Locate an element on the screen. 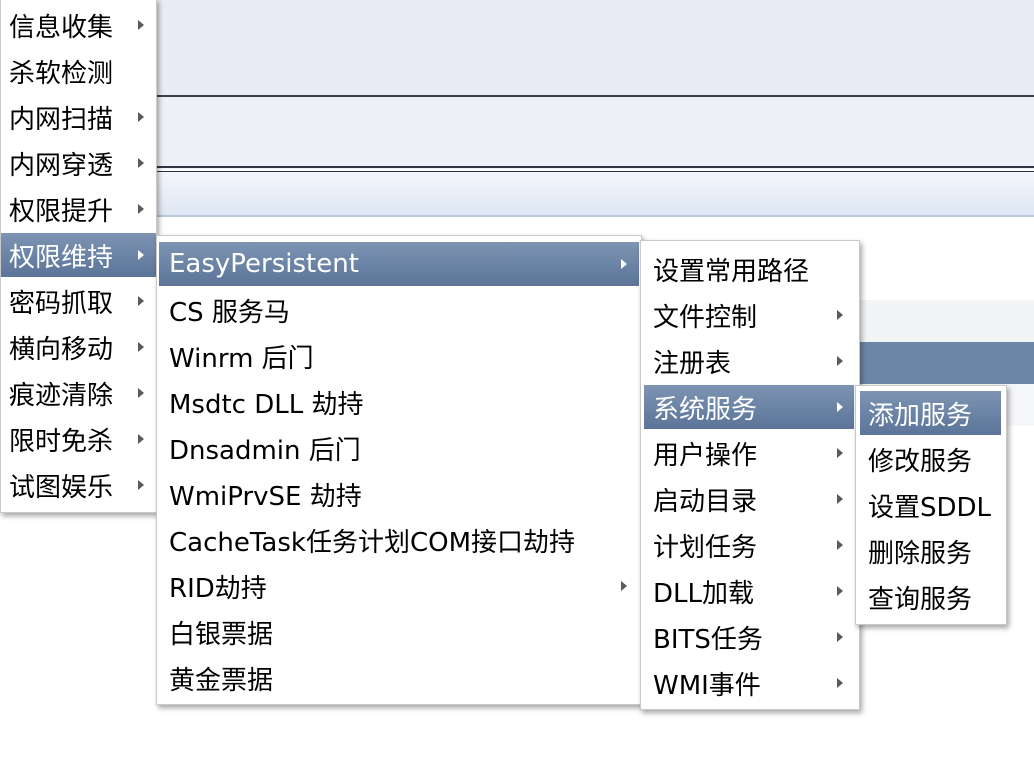 The image size is (1034, 764). menu-item-label: 系统服务 is located at coordinates (705, 409).